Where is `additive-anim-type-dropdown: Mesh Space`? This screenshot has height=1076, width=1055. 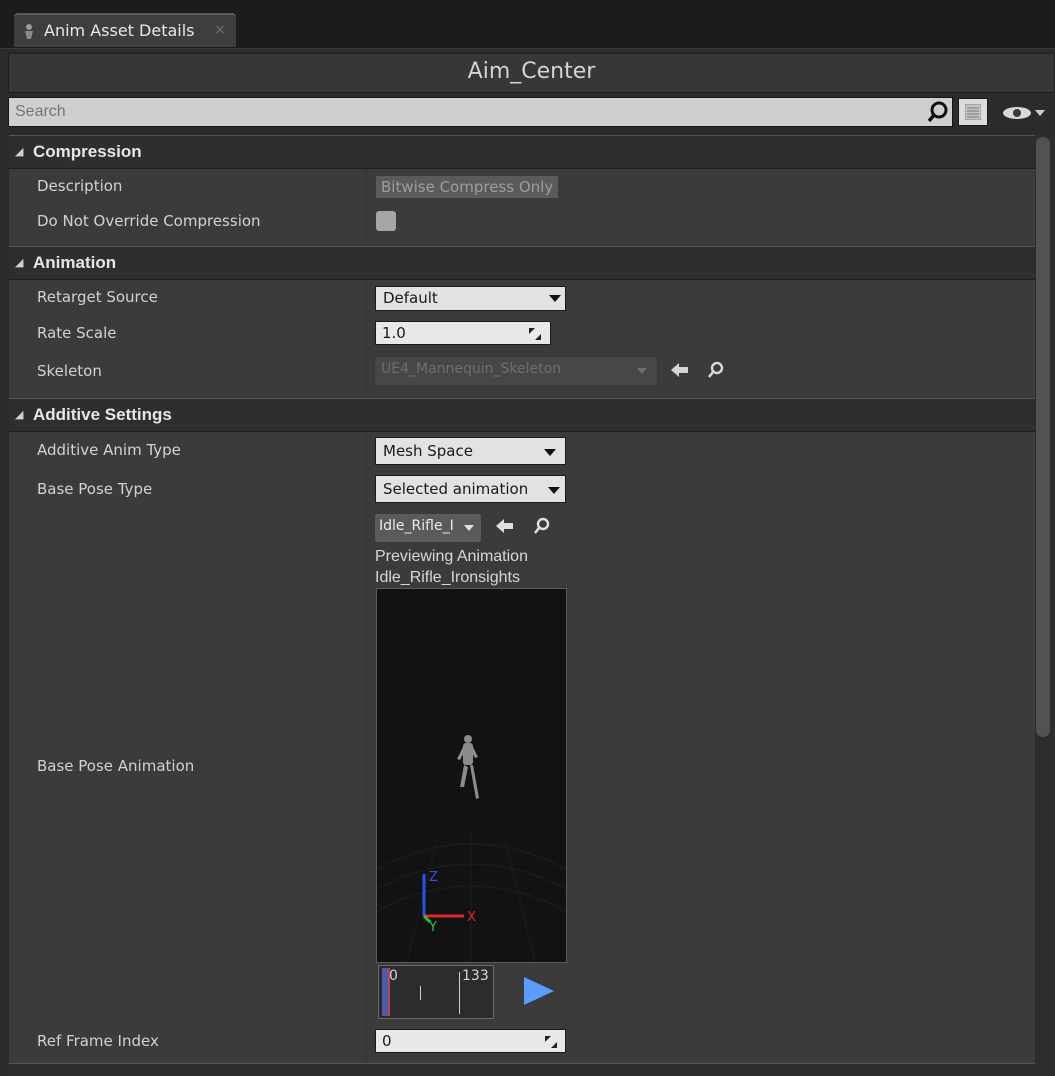 additive-anim-type-dropdown: Mesh Space is located at coordinates (470, 451).